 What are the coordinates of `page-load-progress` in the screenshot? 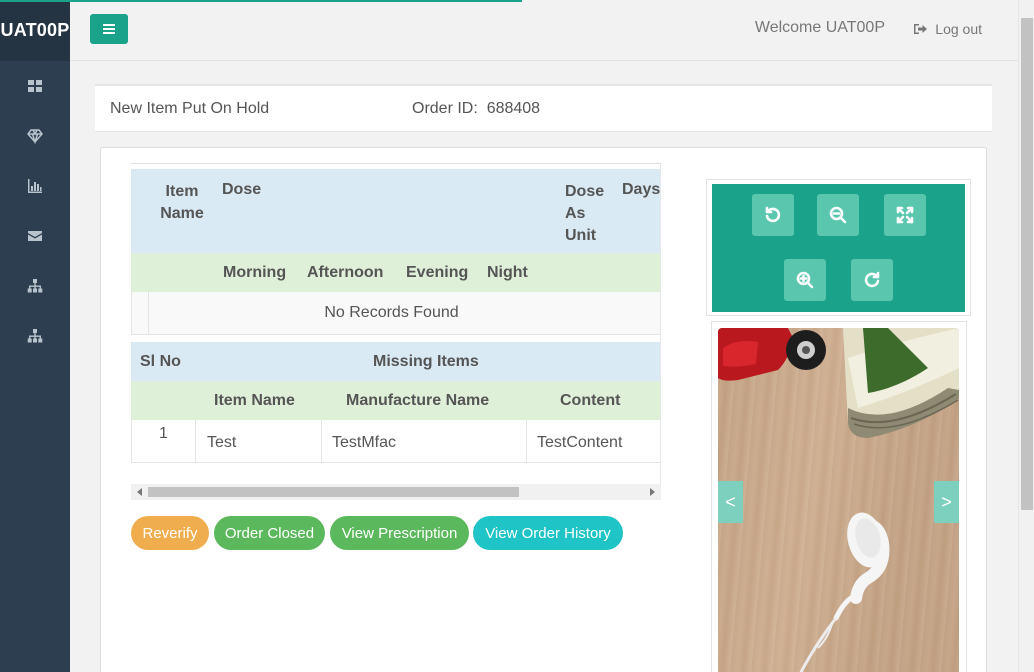 It's located at (261, 1).